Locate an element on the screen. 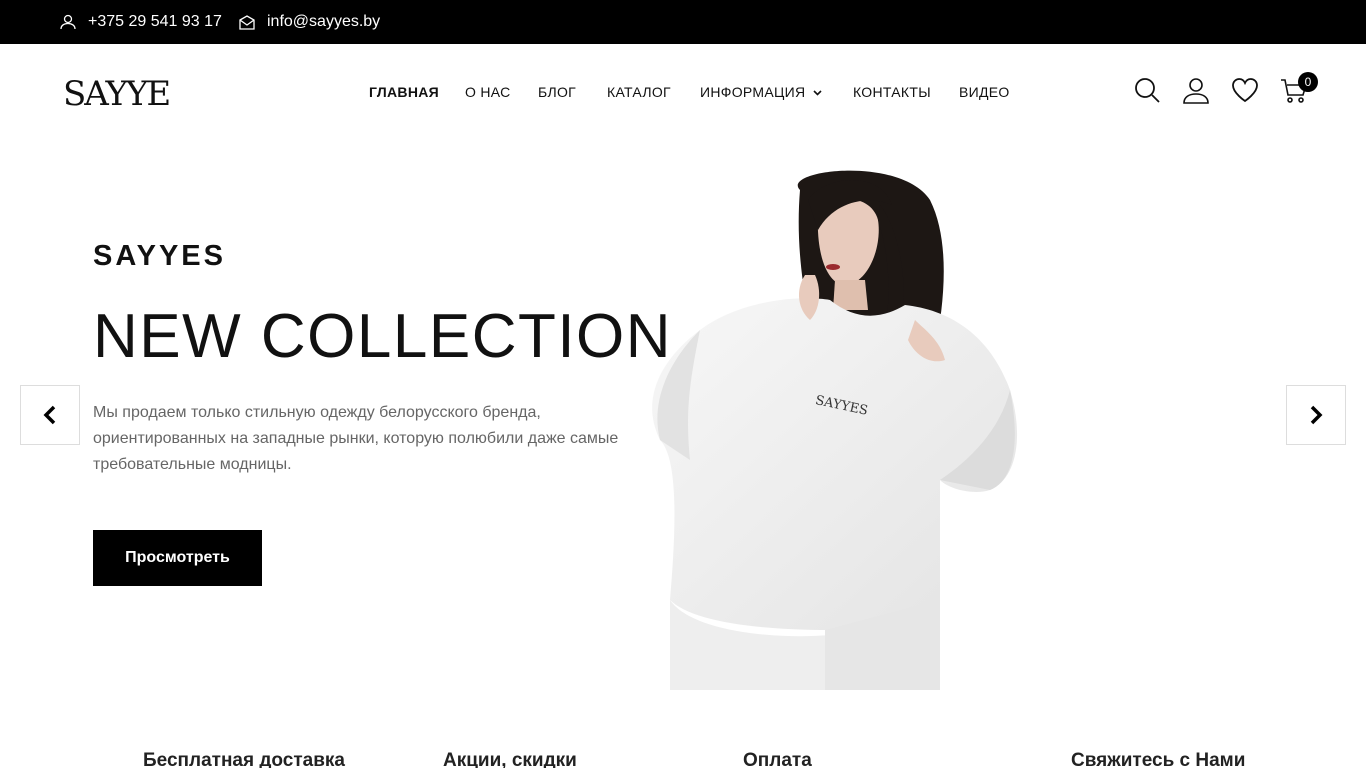 The height and width of the screenshot is (768, 1366). card-icon is located at coordinates (708, 765).